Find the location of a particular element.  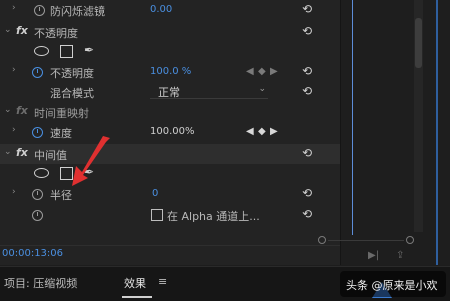

blend-mode-value: 正常 is located at coordinates (169, 92).